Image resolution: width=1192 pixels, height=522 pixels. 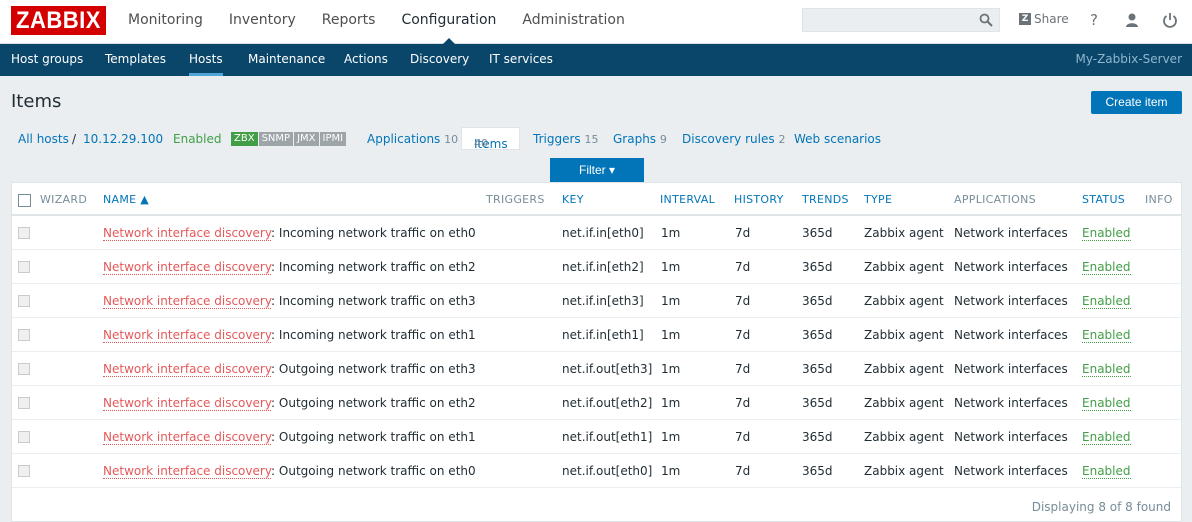 I want to click on col-history: HISTORY, so click(x=759, y=199).